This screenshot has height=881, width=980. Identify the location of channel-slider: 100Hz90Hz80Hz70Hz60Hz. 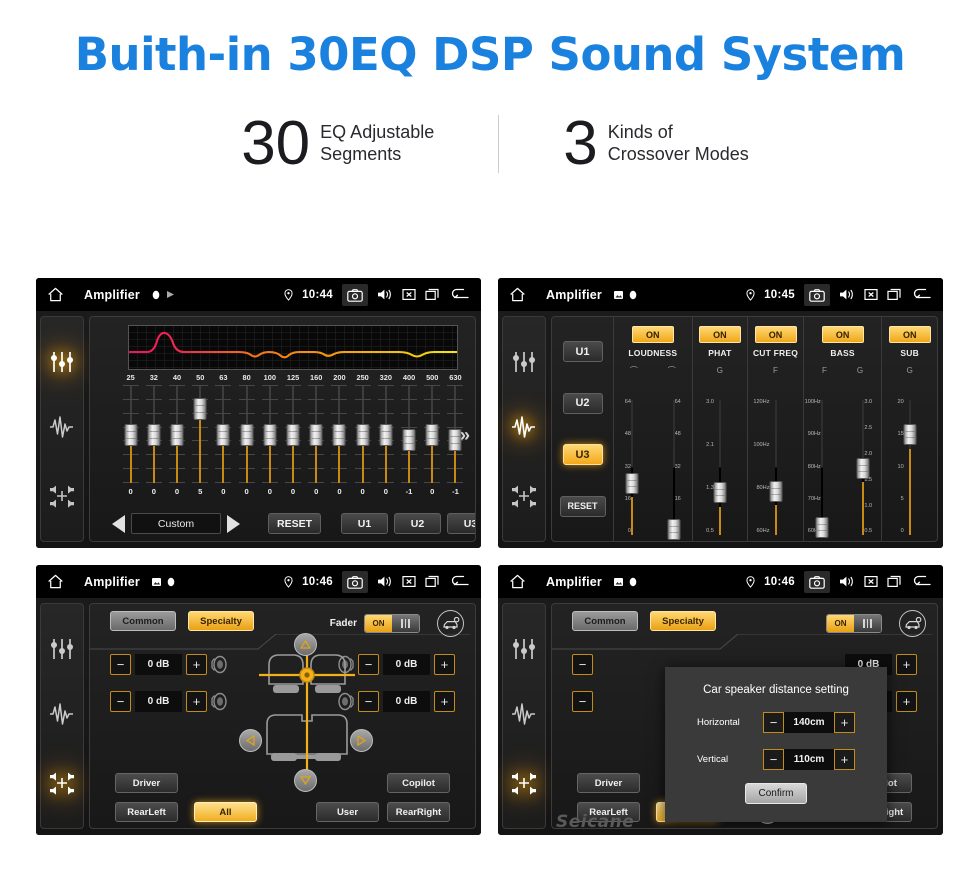
(822, 469).